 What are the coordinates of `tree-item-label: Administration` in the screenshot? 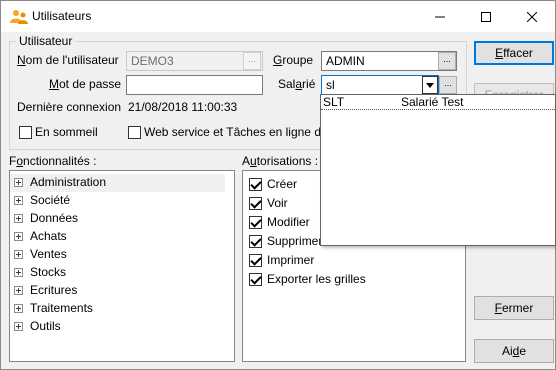 It's located at (68, 182).